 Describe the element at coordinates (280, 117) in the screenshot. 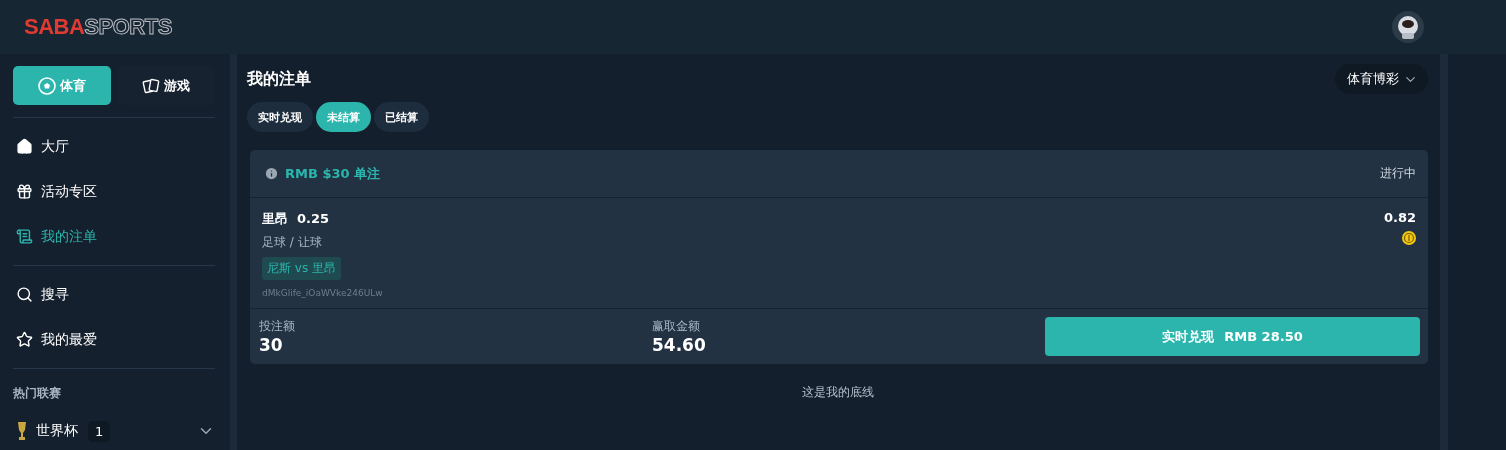

I see `filter-tab: 实时兑现` at that location.